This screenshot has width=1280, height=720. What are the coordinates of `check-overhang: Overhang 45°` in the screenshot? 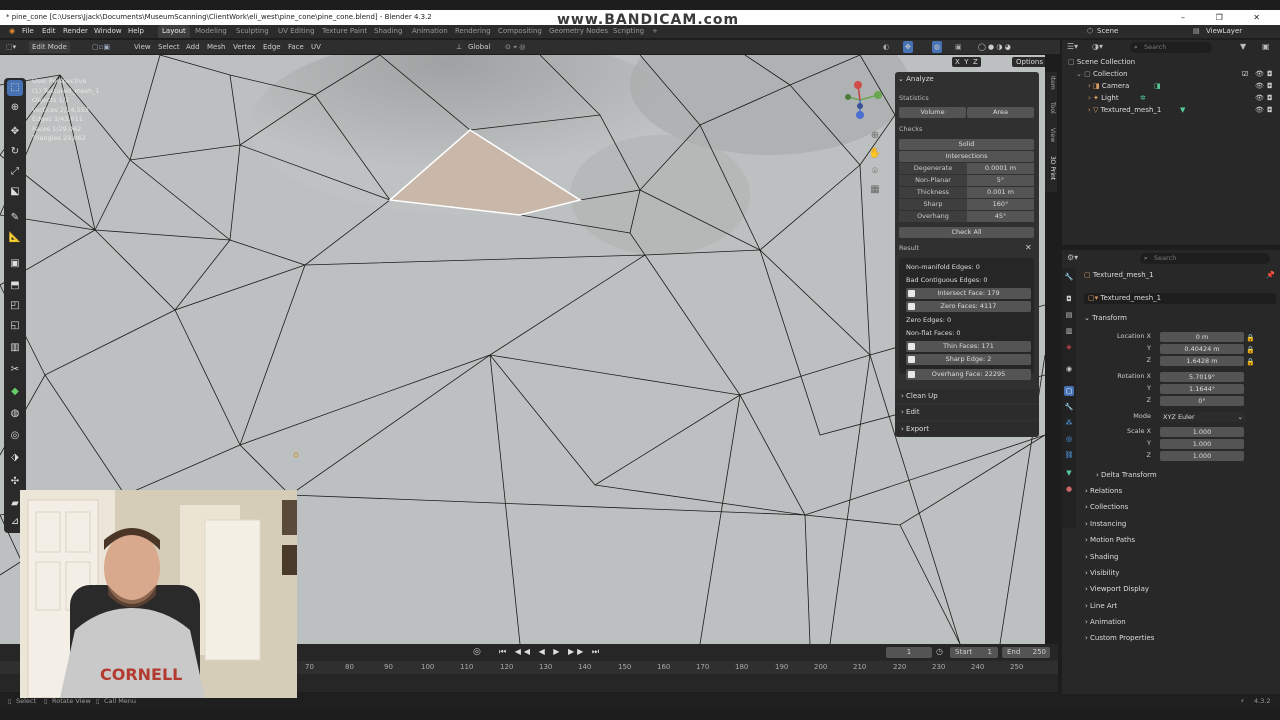 It's located at (966, 216).